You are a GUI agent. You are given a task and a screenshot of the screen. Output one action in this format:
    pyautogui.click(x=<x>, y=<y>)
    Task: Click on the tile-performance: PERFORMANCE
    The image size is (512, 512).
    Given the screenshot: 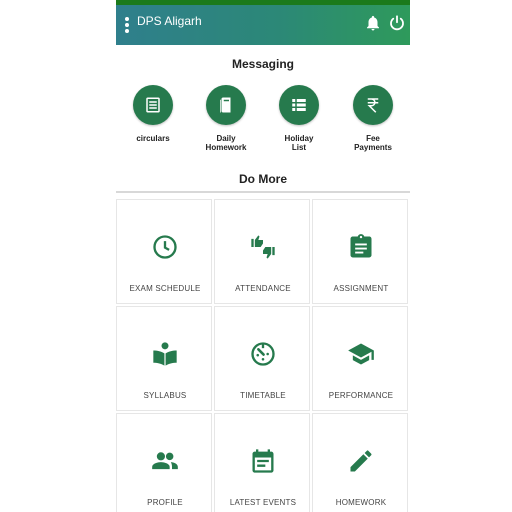 What is the action you would take?
    pyautogui.click(x=360, y=358)
    